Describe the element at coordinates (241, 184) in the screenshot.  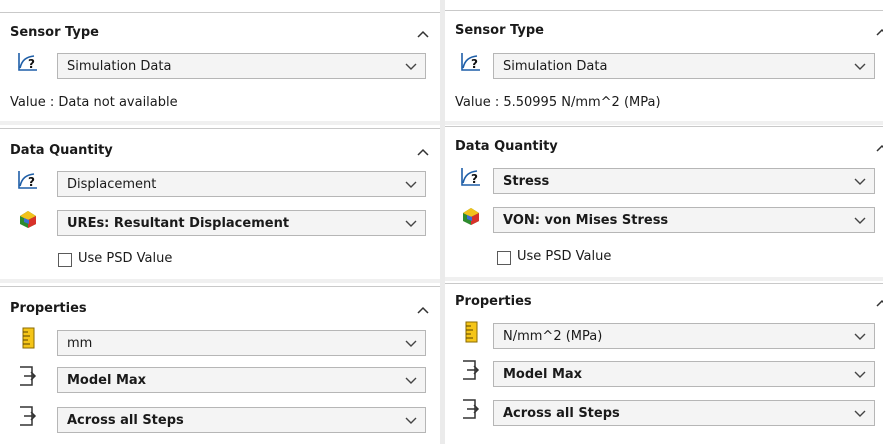
I see `quantity-dropdown: Displacement` at that location.